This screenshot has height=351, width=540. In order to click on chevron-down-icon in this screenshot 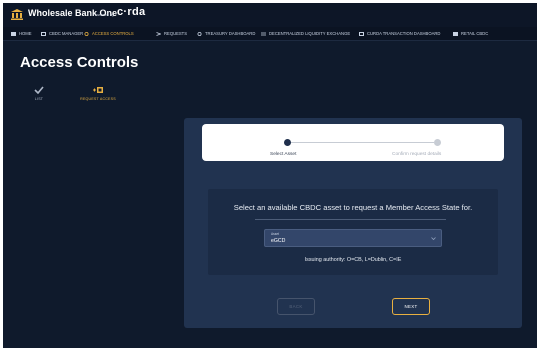, I will do `click(433, 239)`.